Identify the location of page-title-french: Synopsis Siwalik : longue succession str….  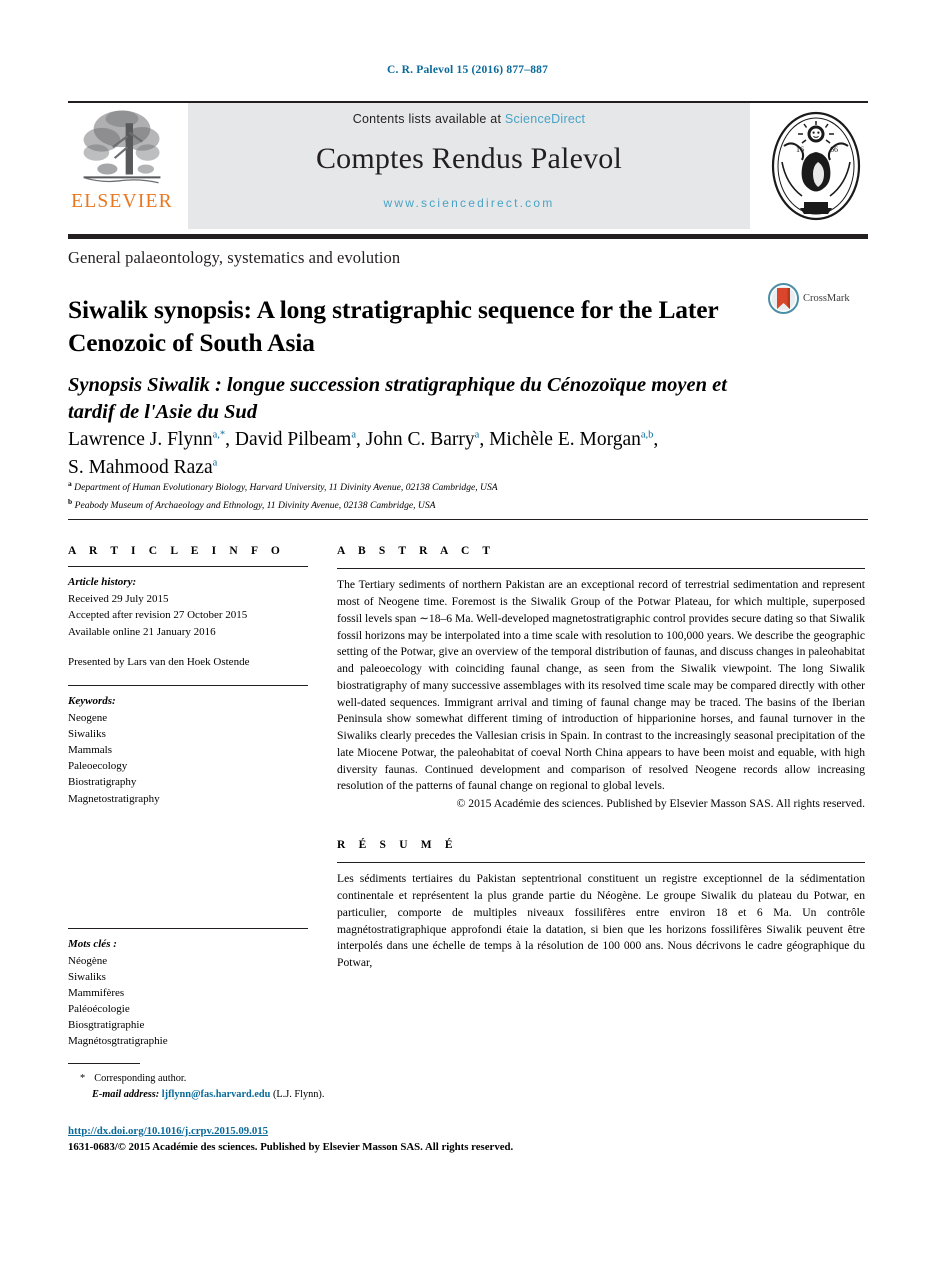
(397, 399).